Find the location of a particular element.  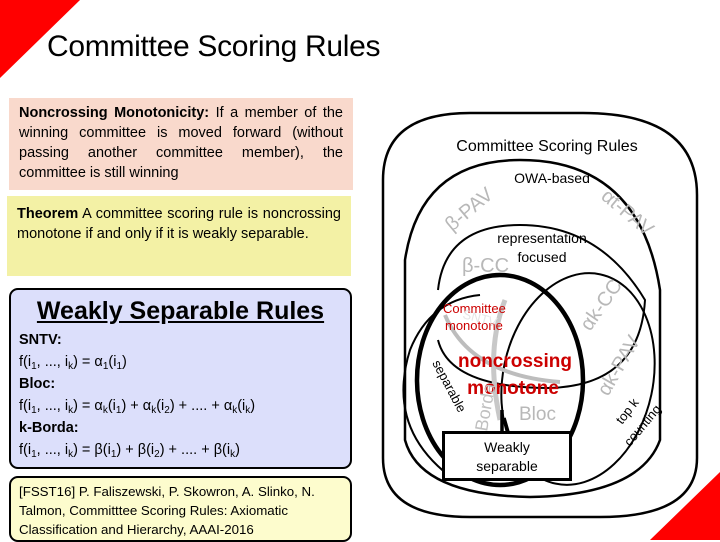

rule-label-alpha-k-cc: αk-CC is located at coordinates (601, 304).